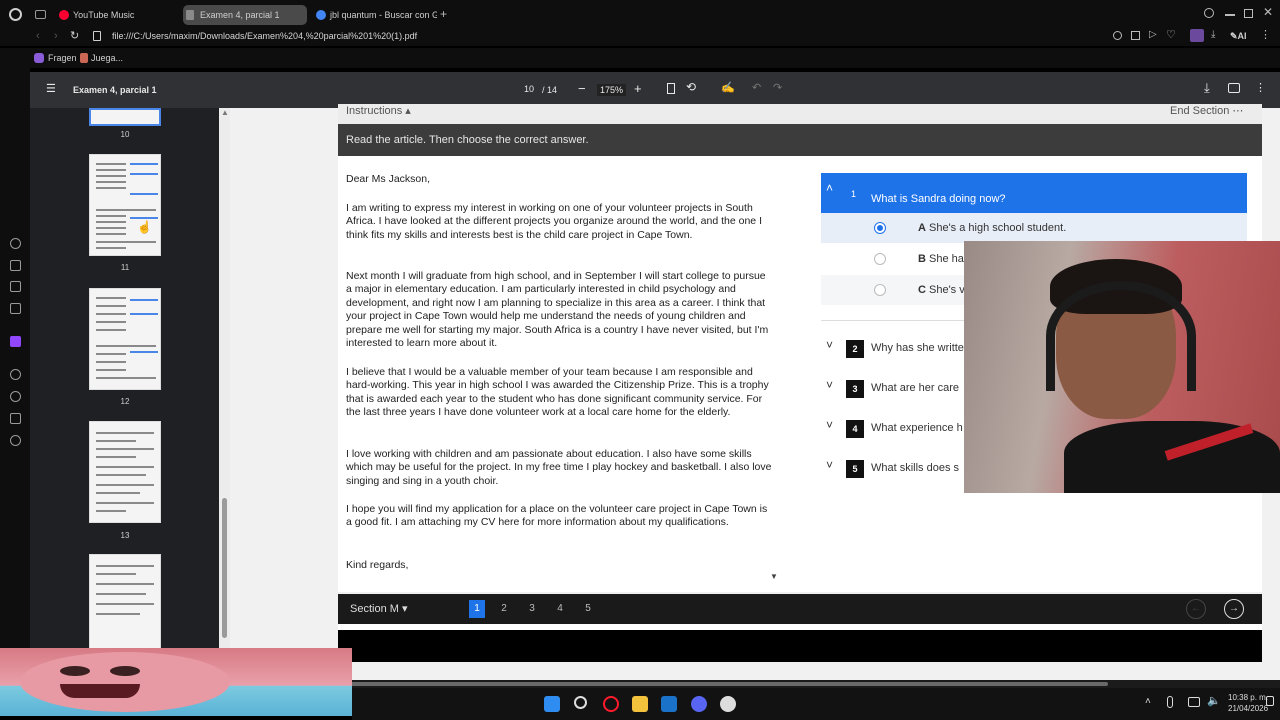  Describe the element at coordinates (588, 609) in the screenshot. I see `page-button-5: 5` at that location.